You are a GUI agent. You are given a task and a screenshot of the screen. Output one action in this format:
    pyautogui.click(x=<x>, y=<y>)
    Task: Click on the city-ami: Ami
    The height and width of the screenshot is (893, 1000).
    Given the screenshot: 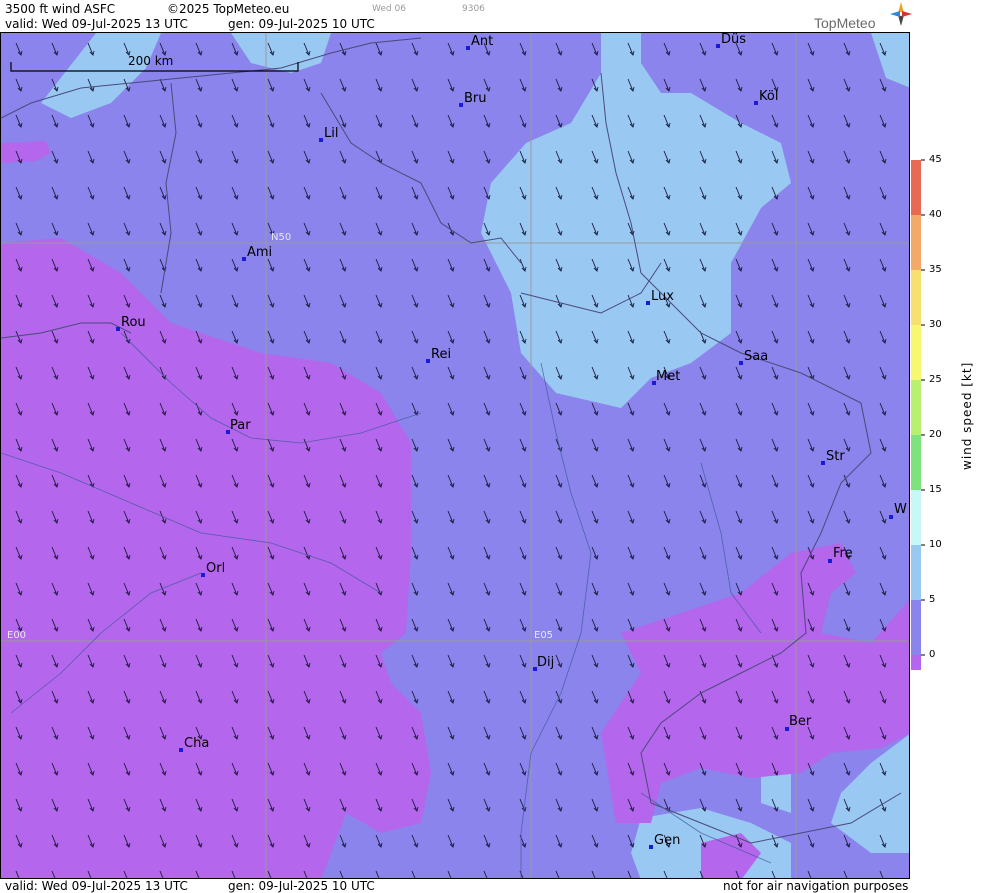 What is the action you would take?
    pyautogui.click(x=257, y=253)
    